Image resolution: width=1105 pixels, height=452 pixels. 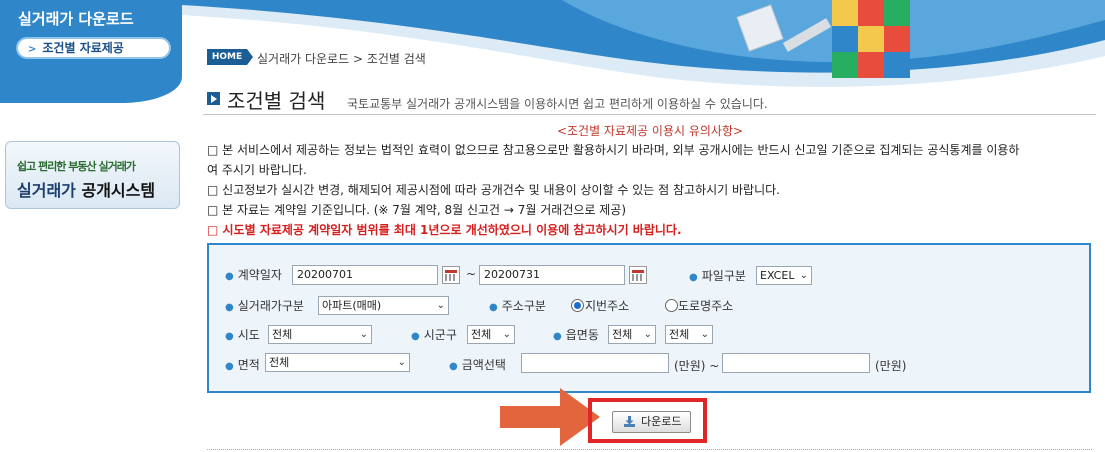 What do you see at coordinates (784, 275) in the screenshot?
I see `file-type-select: EXCEL ⌄` at bounding box center [784, 275].